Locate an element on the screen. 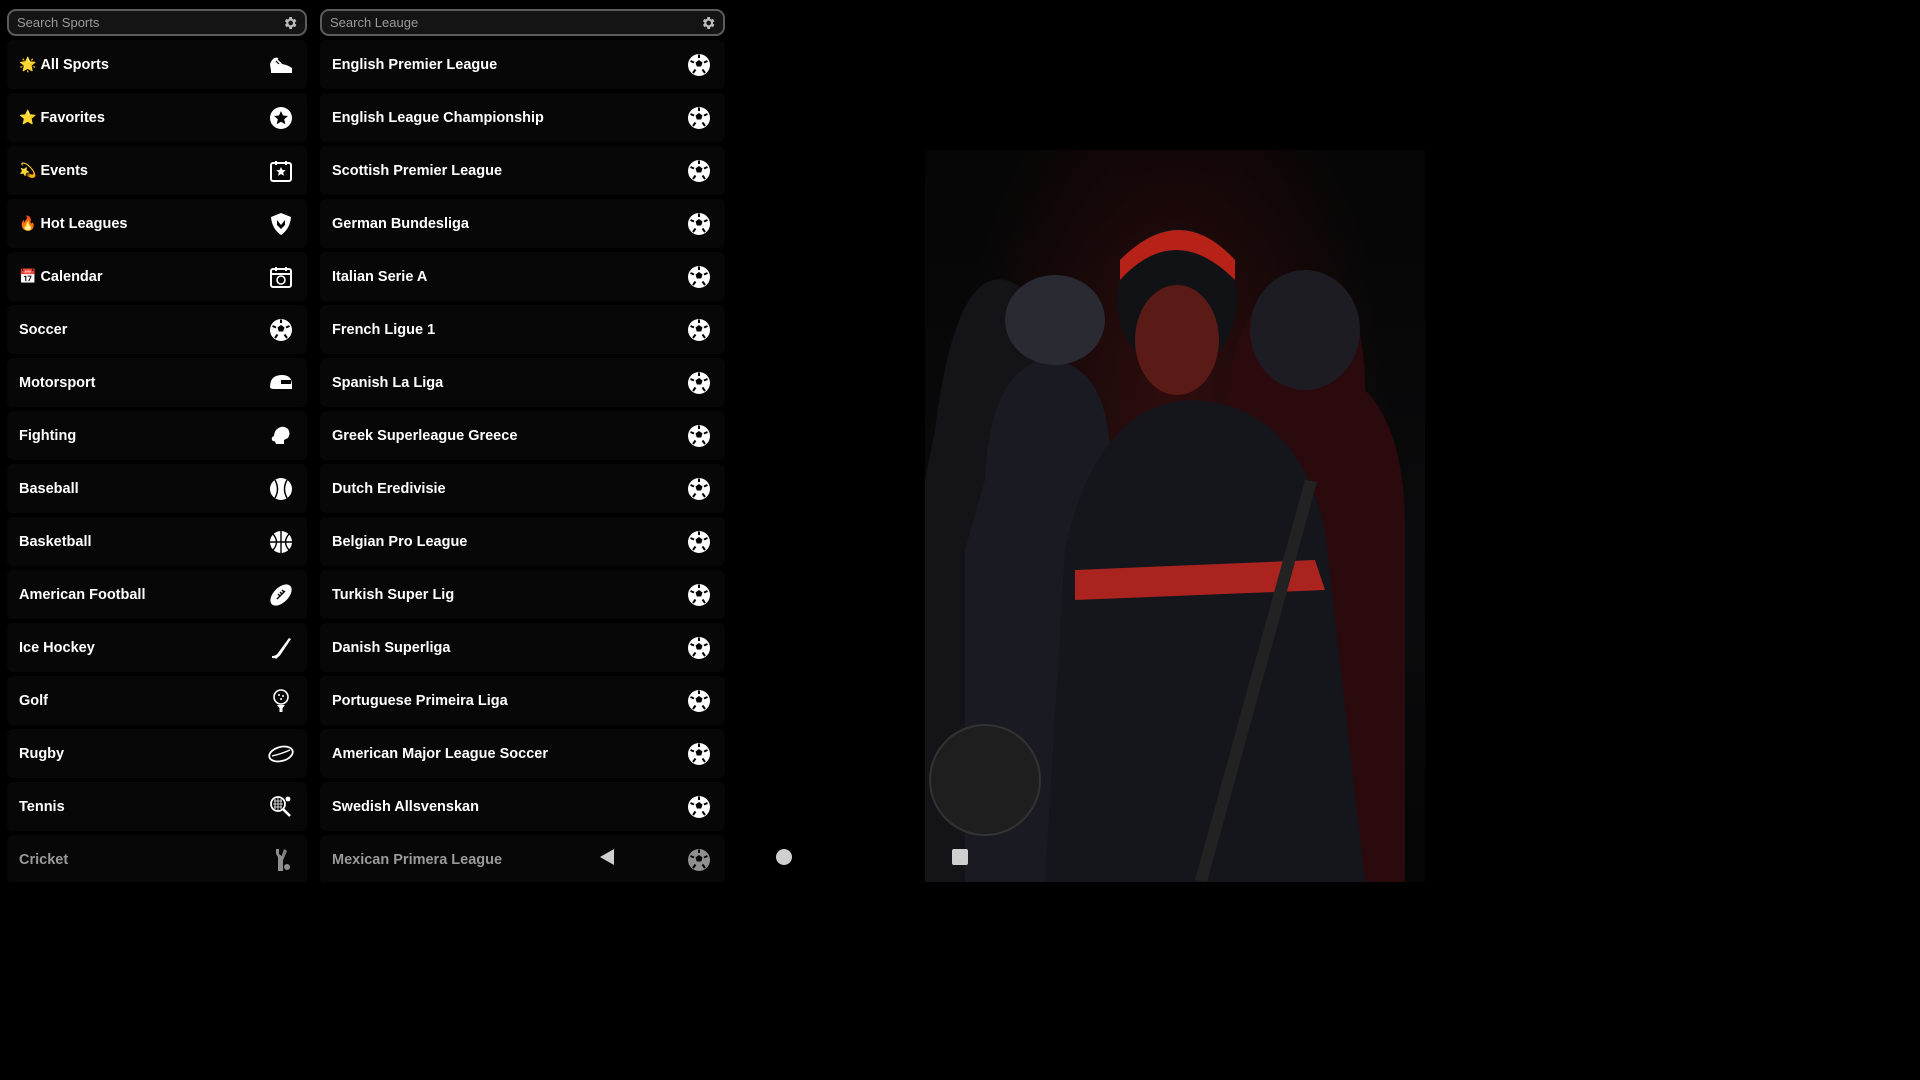 The image size is (1920, 1080). list-item-text: English Premier League is located at coordinates (415, 64).